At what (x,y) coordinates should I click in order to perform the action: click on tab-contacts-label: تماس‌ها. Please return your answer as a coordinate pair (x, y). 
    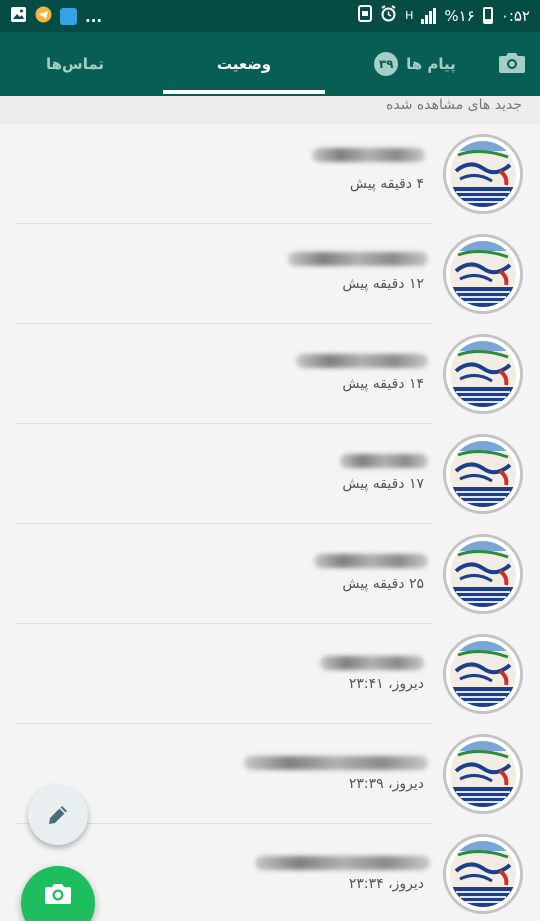
    Looking at the image, I should click on (75, 64).